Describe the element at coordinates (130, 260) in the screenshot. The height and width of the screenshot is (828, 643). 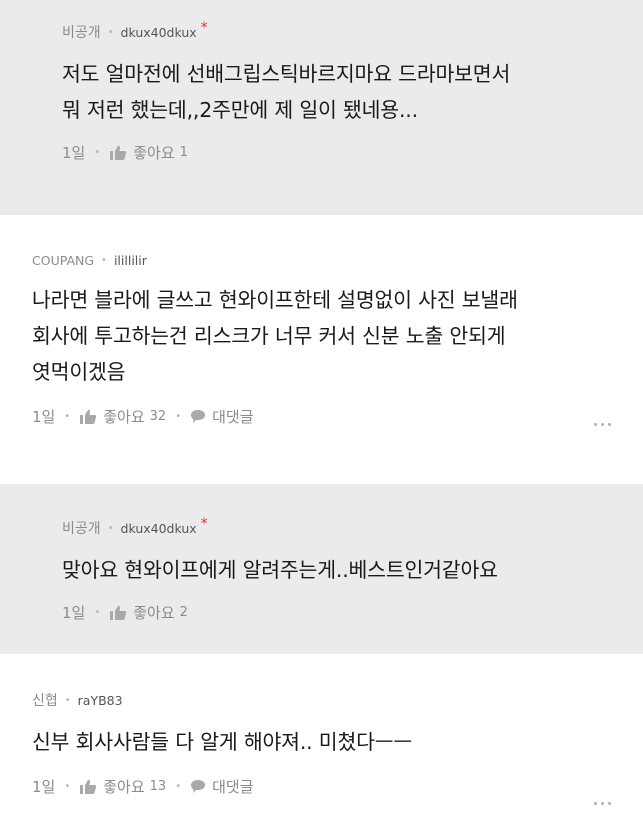
I see `author-nickname: ilillilir` at that location.